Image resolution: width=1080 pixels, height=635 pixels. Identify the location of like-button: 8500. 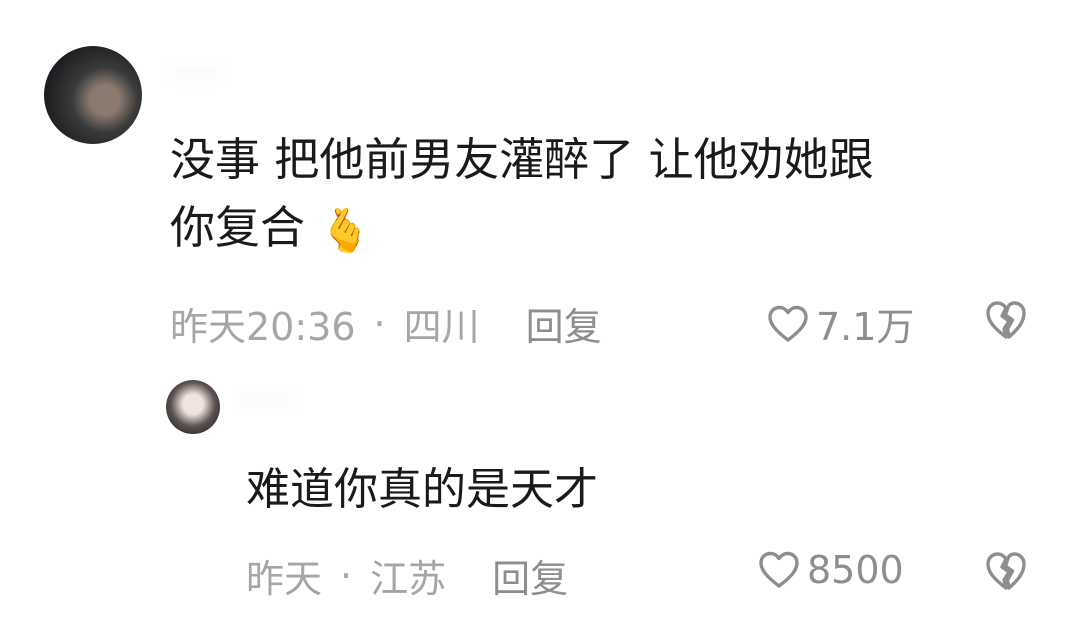
(830, 570).